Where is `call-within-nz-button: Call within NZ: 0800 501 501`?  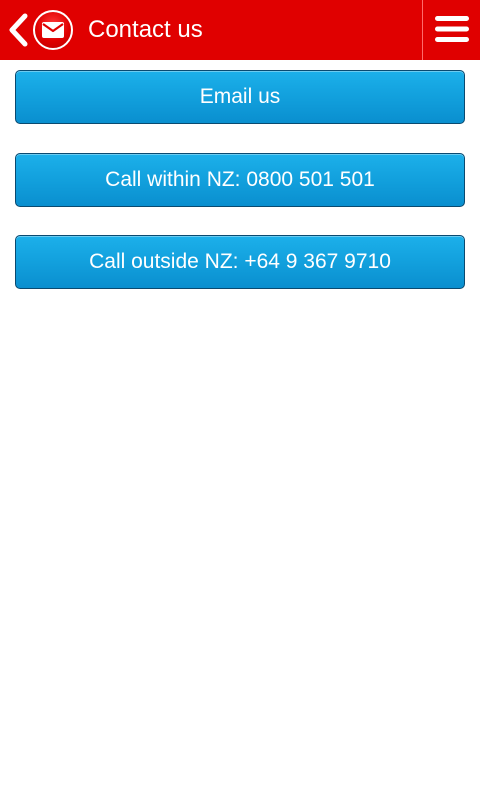
call-within-nz-button: Call within NZ: 0800 501 501 is located at coordinates (240, 180).